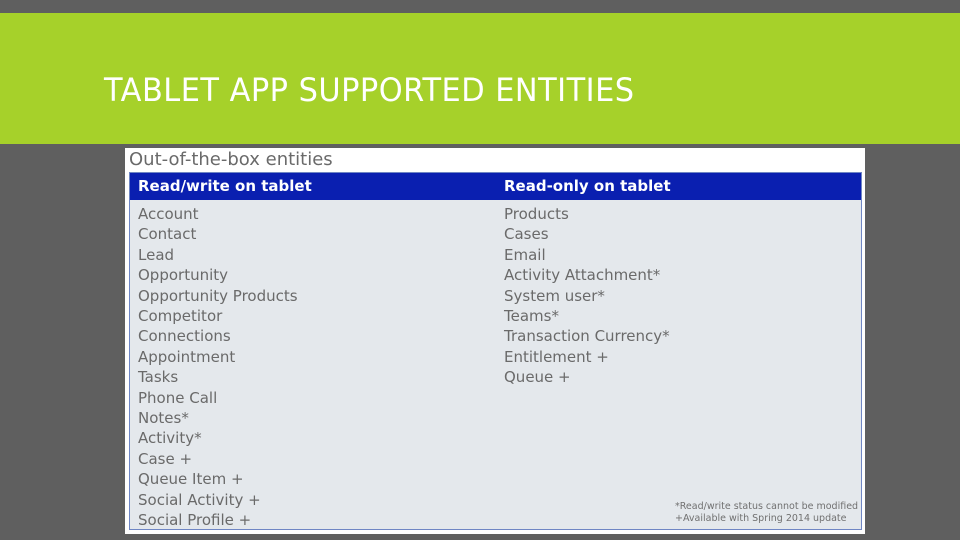 The width and height of the screenshot is (960, 540). Describe the element at coordinates (761, 518) in the screenshot. I see `footnote-plus: +Available with Spring 2014 update` at that location.